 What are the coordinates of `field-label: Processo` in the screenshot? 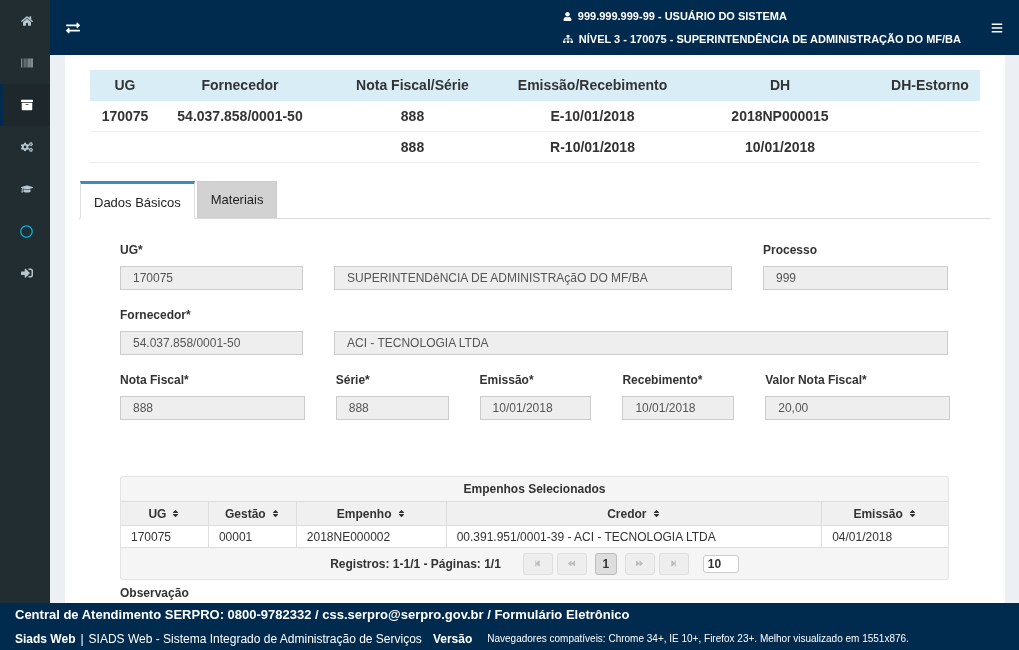 It's located at (791, 250).